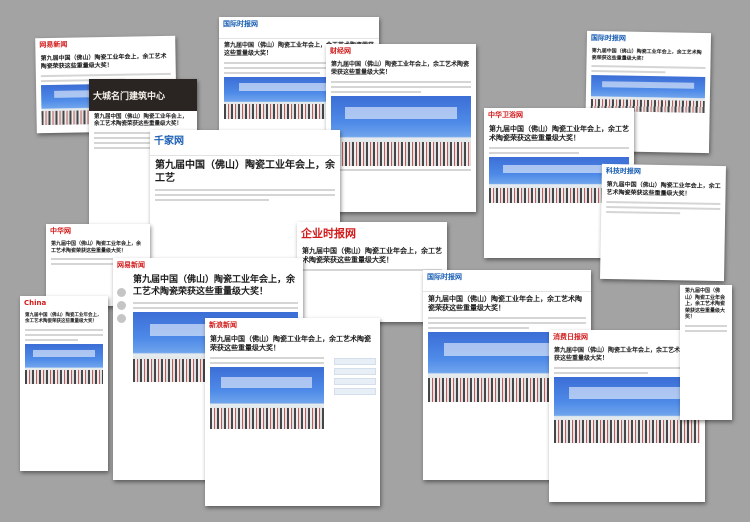 The image size is (750, 522). What do you see at coordinates (131, 265) in the screenshot?
I see `masthead: 网易新闻` at bounding box center [131, 265].